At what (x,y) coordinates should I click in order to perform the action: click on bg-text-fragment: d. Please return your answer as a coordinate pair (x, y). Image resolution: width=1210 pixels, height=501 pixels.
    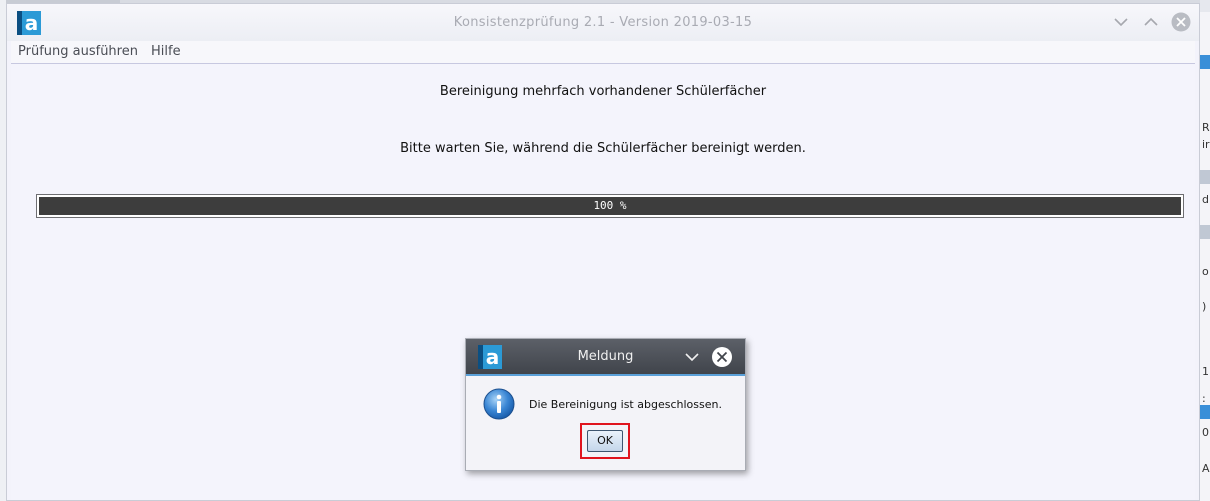
    Looking at the image, I should click on (1205, 199).